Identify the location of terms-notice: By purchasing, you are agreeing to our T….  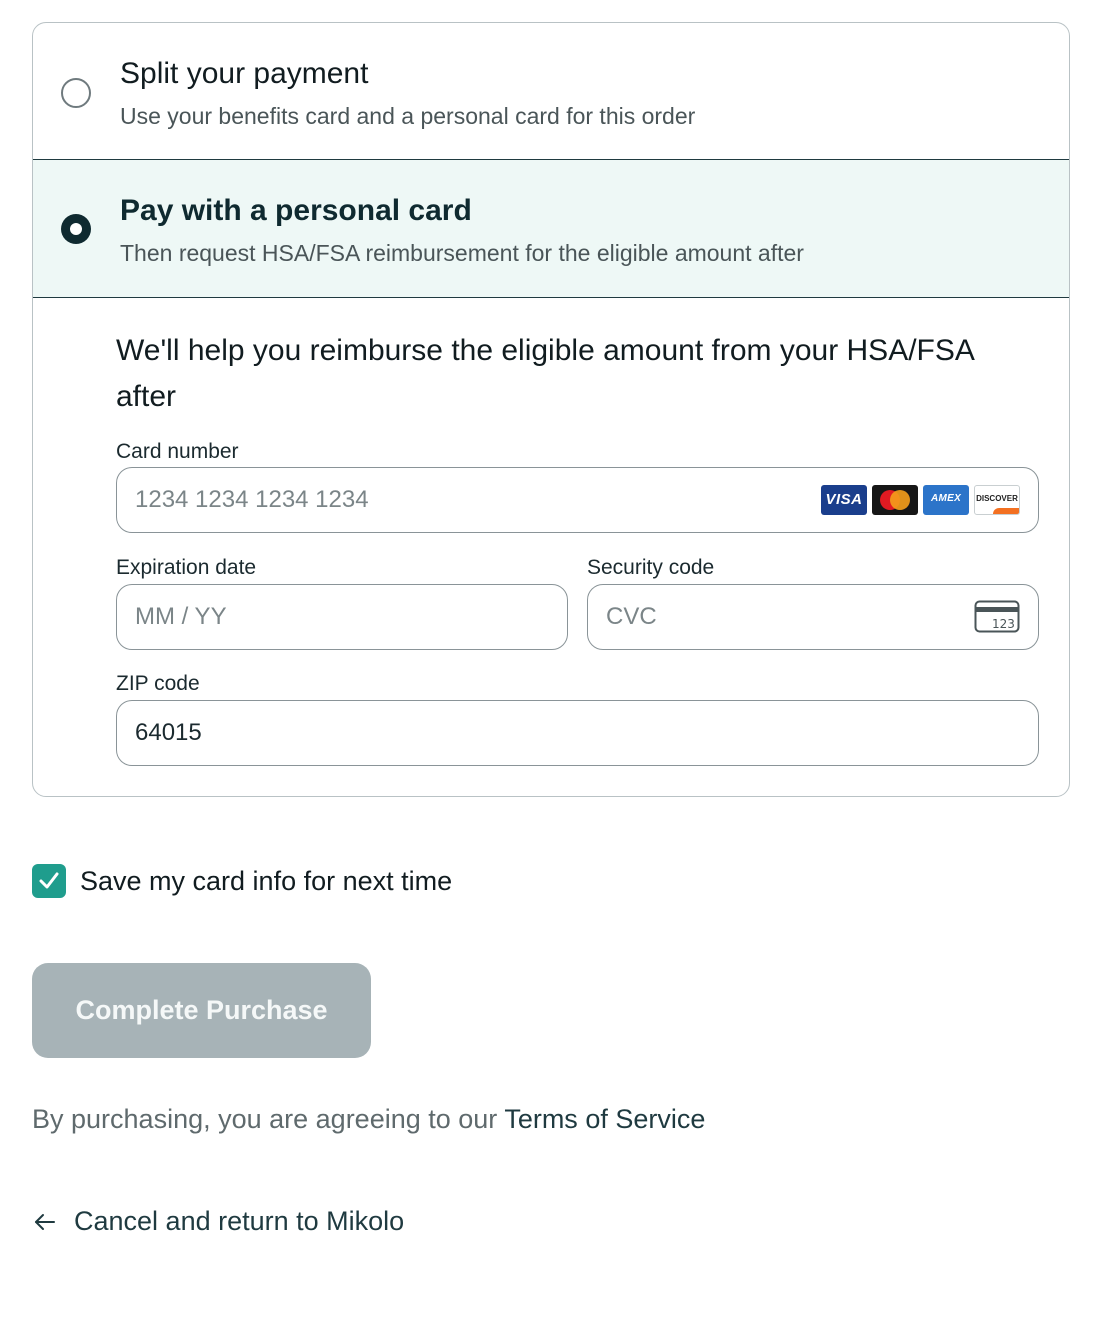
(368, 1119).